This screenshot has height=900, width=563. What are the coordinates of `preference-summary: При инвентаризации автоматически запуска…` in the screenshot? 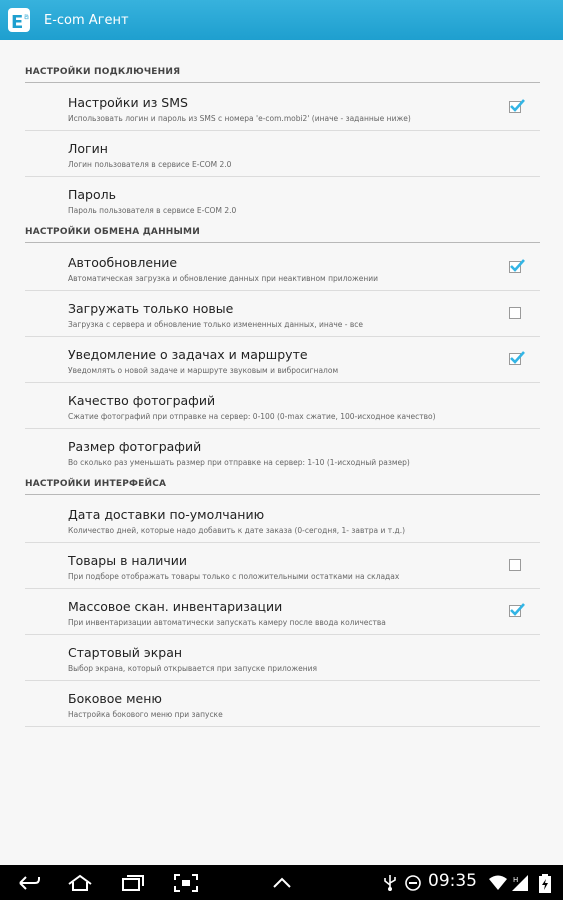 It's located at (227, 622).